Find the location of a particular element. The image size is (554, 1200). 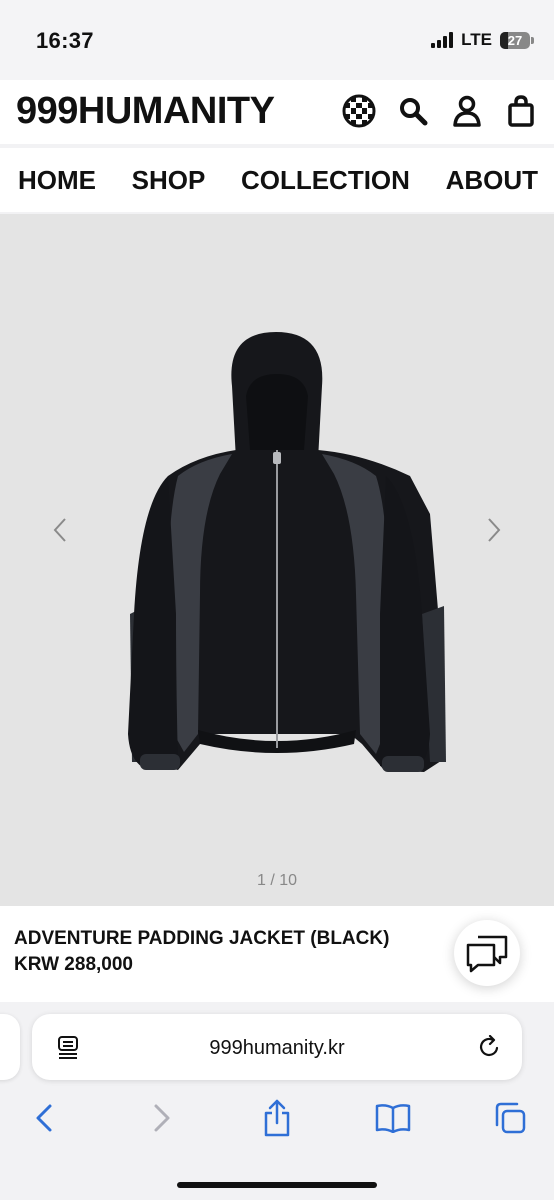

previous-tab-card is located at coordinates (10, 1047).